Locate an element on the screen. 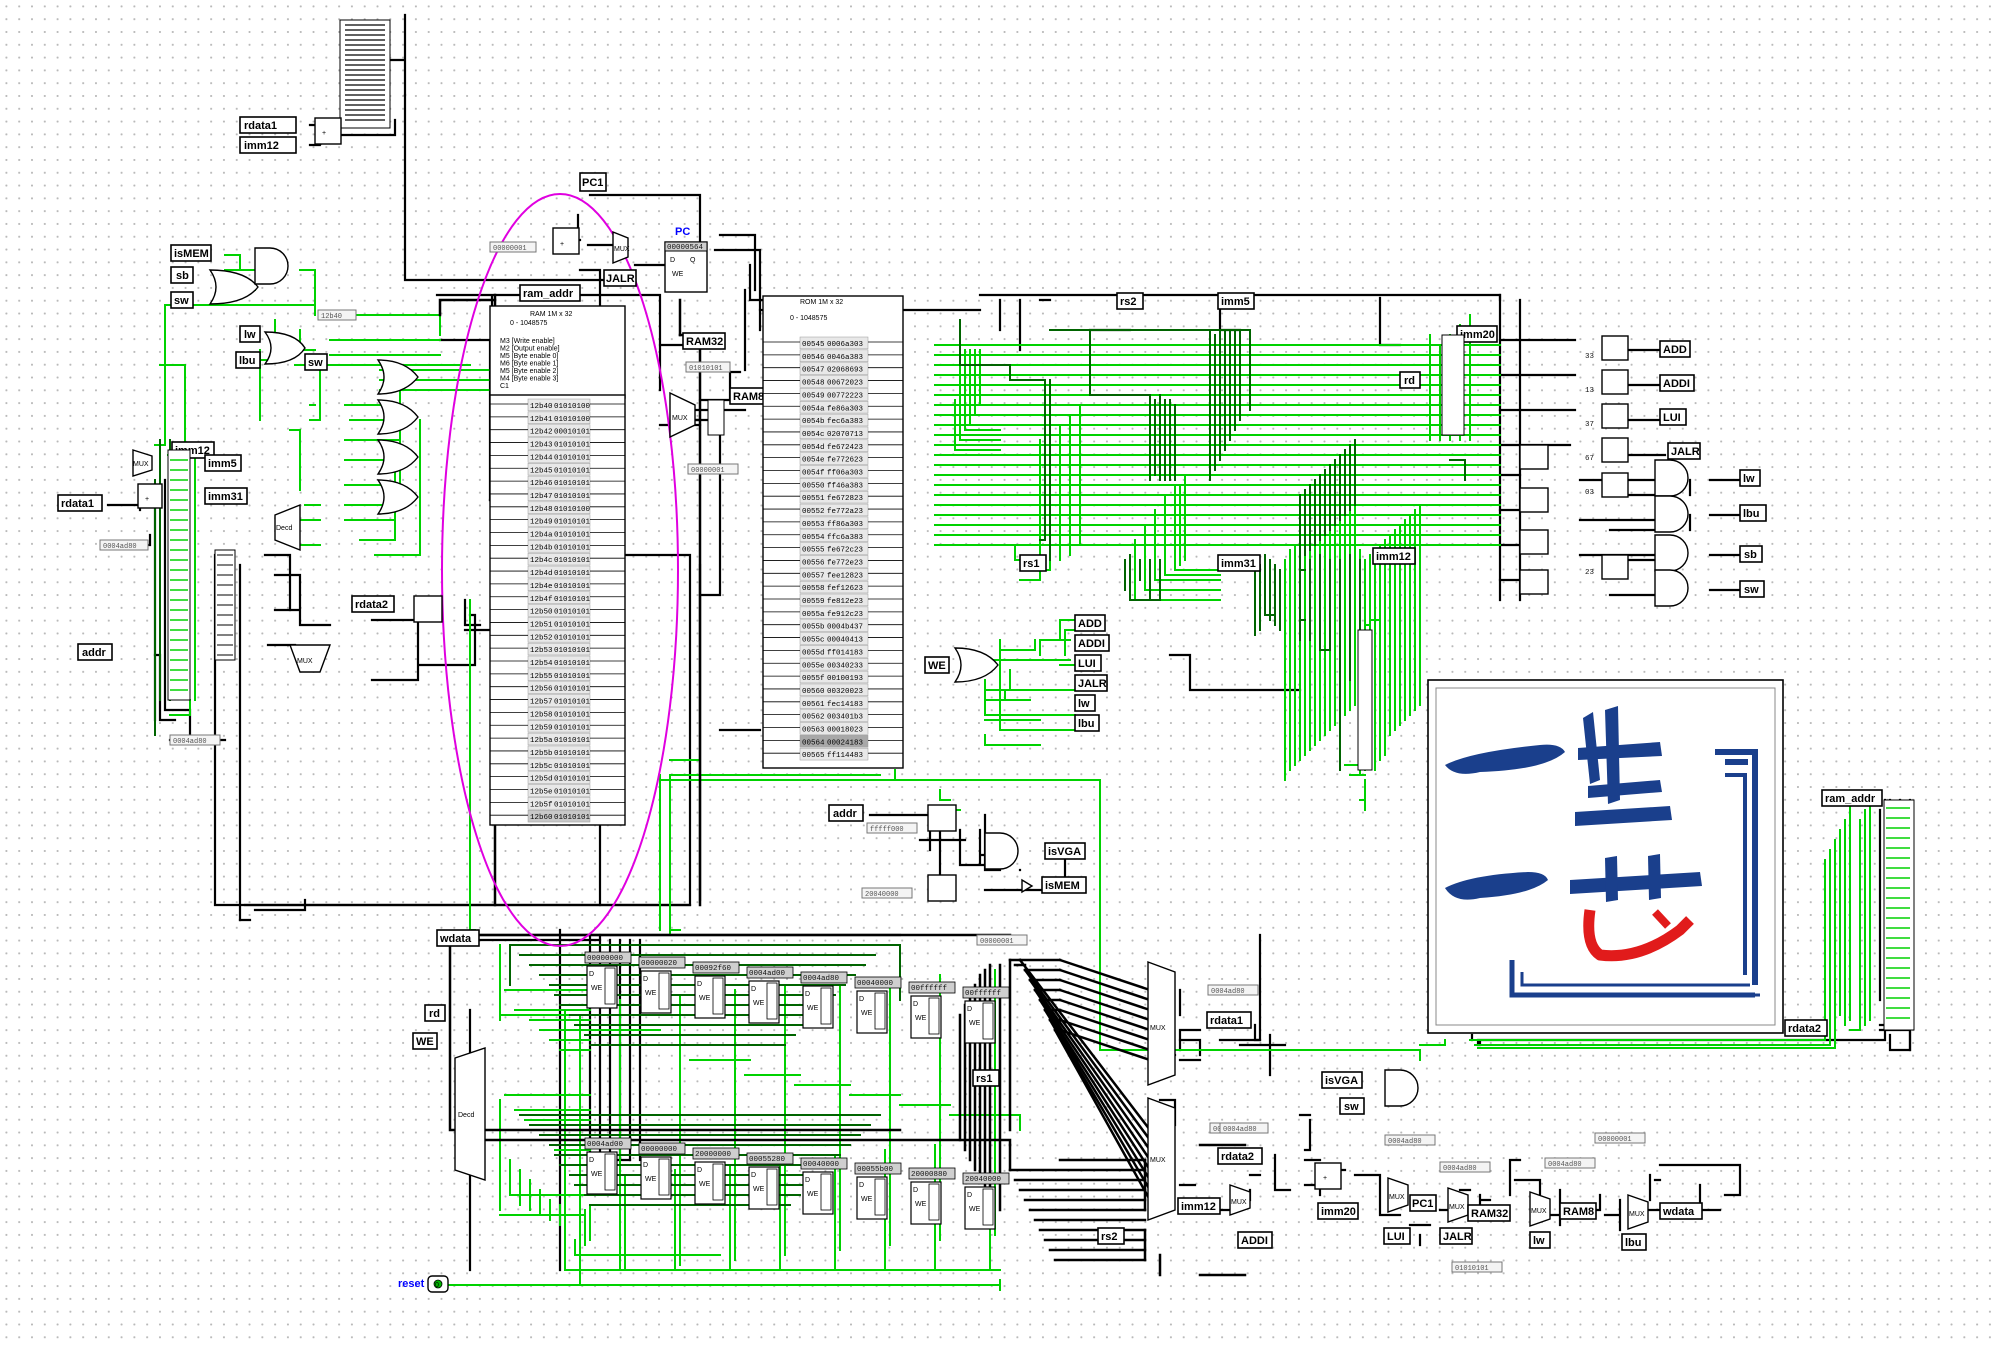 This screenshot has height=1349, width=1992. svg-text: rs1 is located at coordinates (1031, 564).